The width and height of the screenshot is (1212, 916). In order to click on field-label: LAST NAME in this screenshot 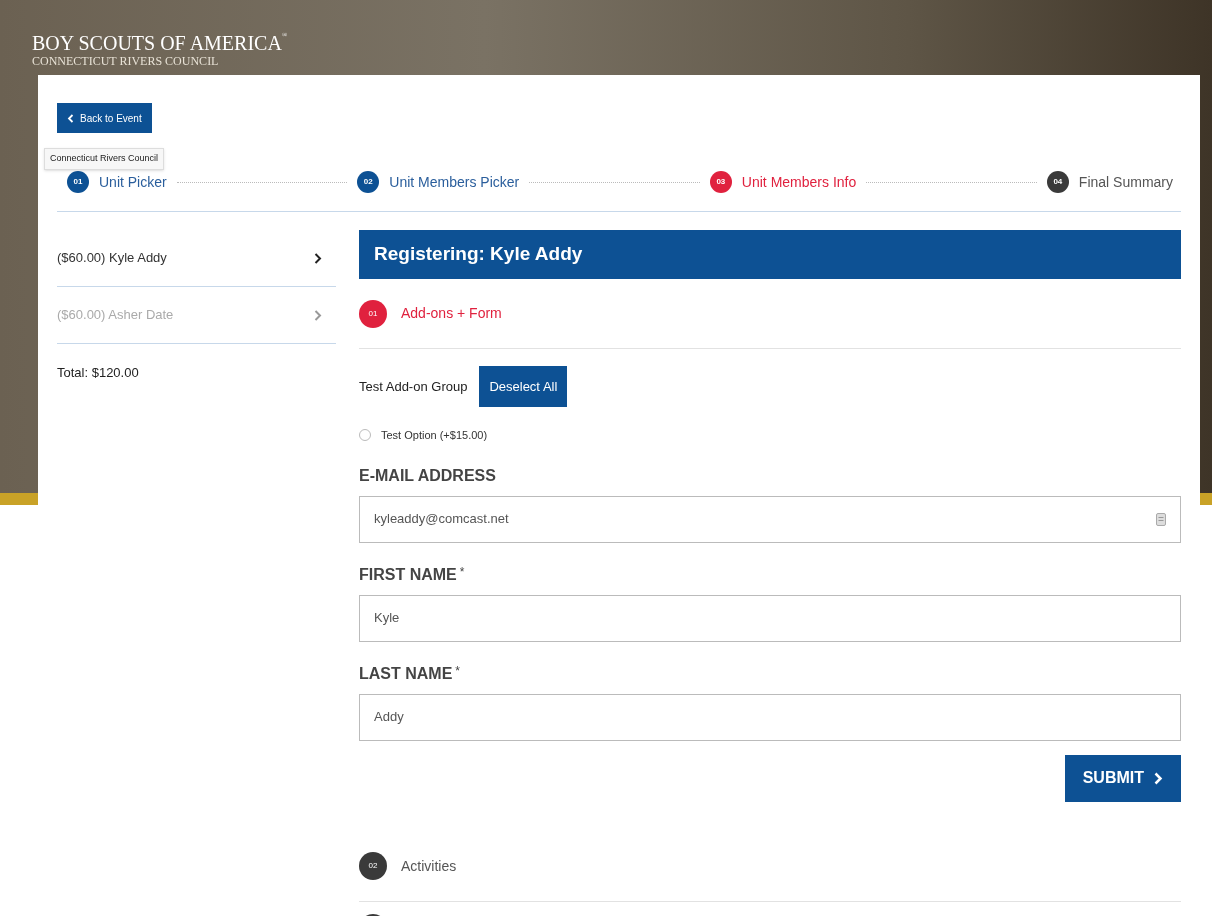, I will do `click(406, 673)`.